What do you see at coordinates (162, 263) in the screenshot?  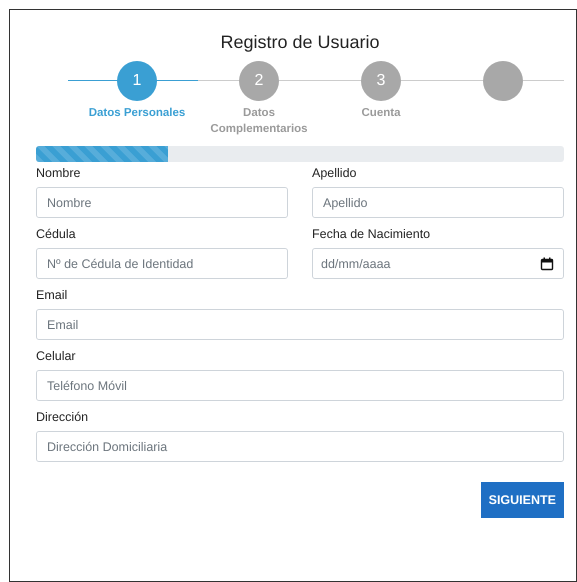 I see `input-field: Nº de Cédula de Identidad` at bounding box center [162, 263].